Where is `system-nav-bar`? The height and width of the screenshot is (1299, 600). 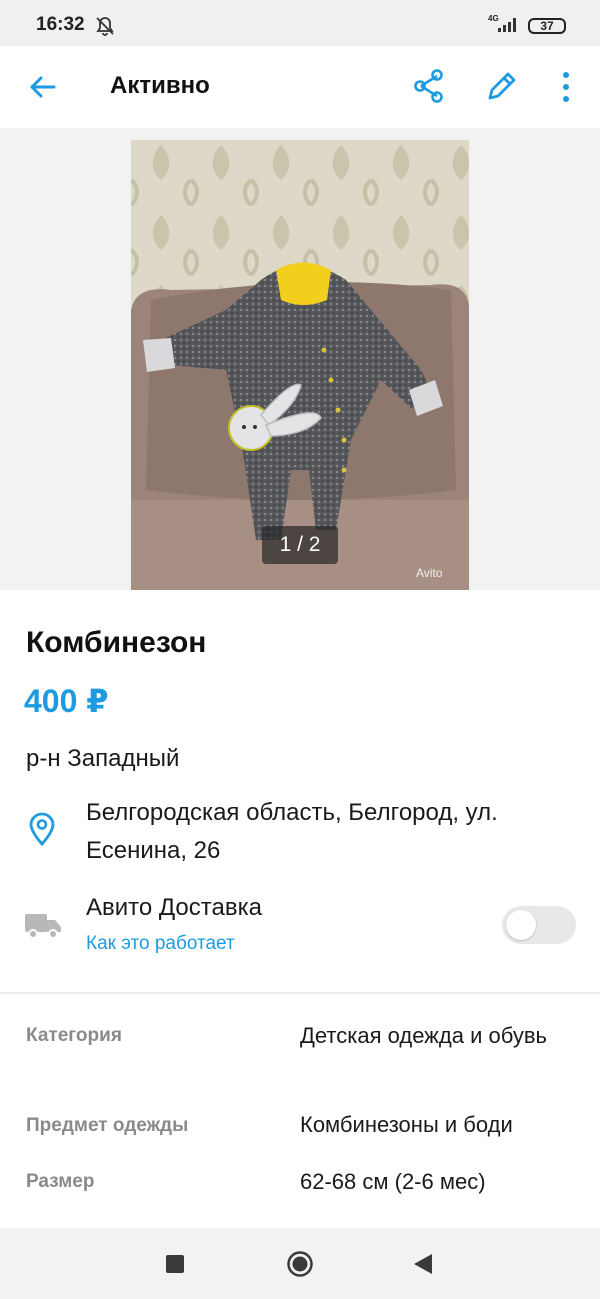 system-nav-bar is located at coordinates (300, 1263).